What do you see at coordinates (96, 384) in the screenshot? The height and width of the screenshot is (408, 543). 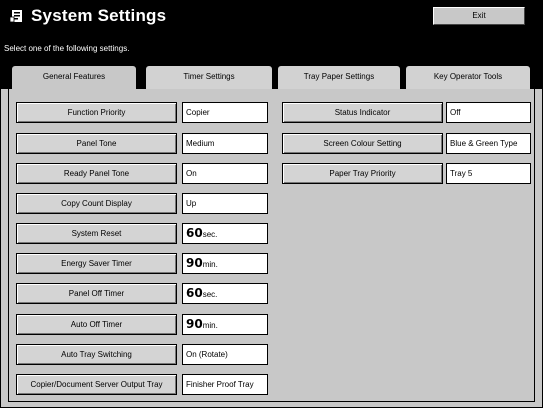 I see `output-tray-button: Copier/Document Server Output Tray` at bounding box center [96, 384].